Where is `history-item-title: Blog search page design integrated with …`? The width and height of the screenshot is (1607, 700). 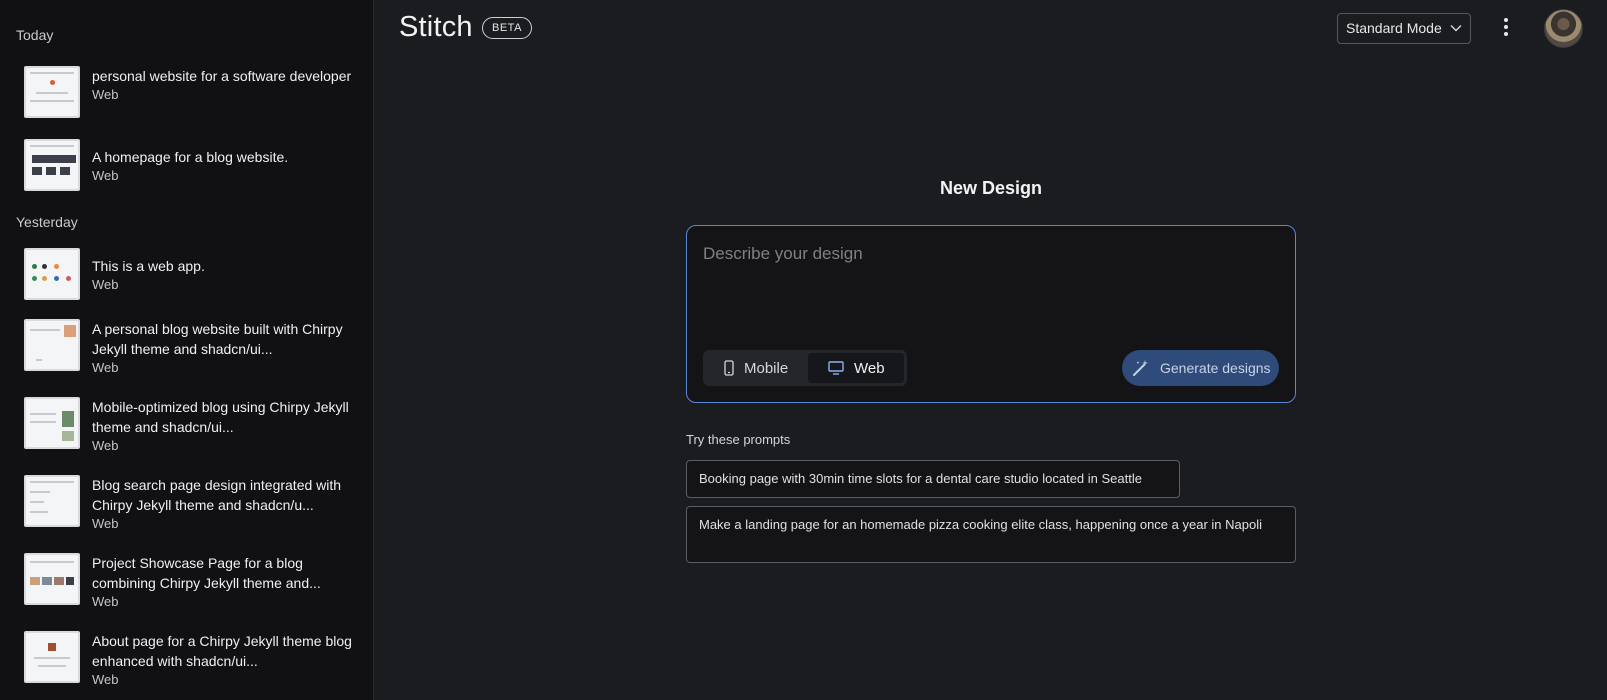
history-item-title: Blog search page design integrated with … is located at coordinates (217, 495).